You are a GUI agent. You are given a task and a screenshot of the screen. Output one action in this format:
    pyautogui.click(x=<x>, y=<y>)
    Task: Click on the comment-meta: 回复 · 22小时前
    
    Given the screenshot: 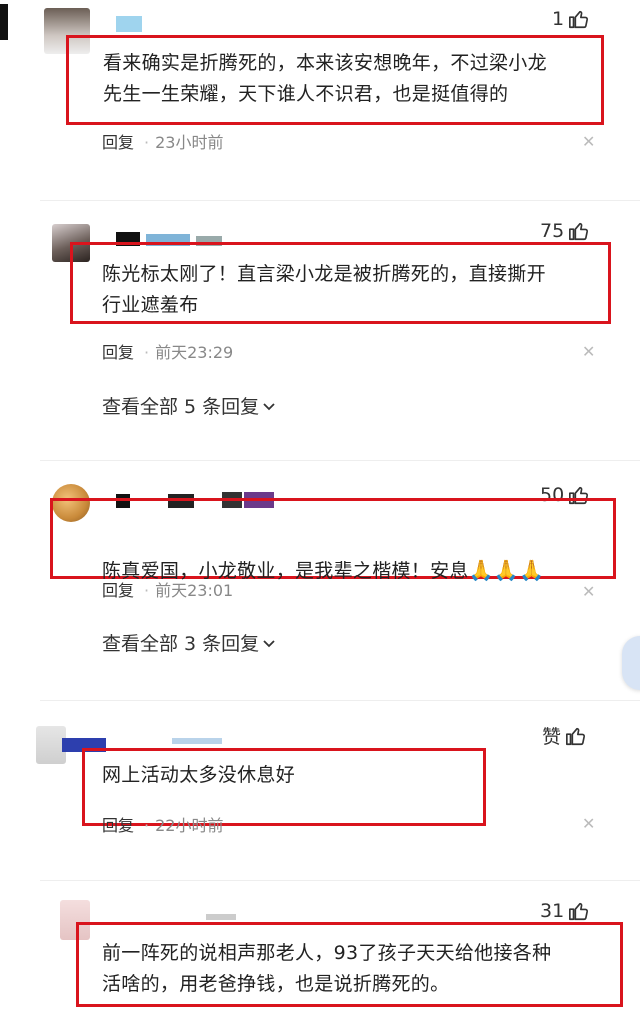 What is the action you would take?
    pyautogui.click(x=163, y=825)
    